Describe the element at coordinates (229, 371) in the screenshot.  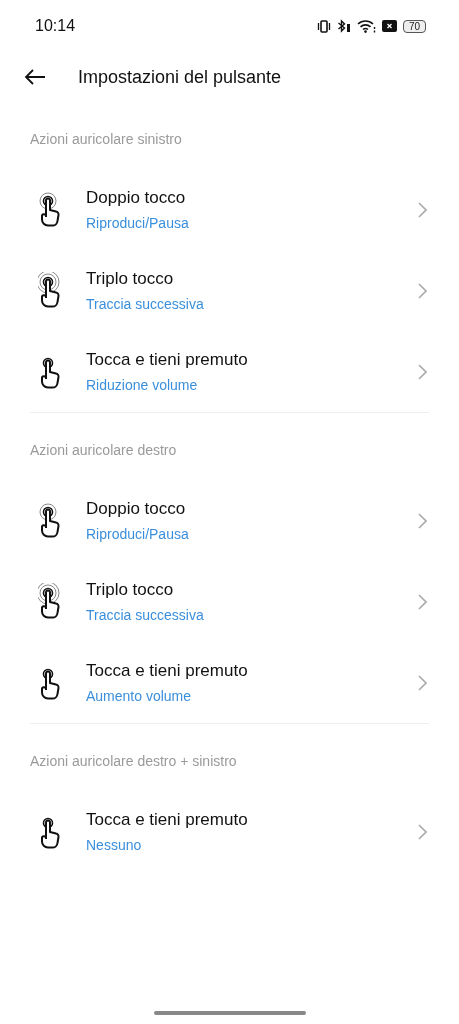
I see `setting-row: Tocca e tieni premuto Riduzione volume` at that location.